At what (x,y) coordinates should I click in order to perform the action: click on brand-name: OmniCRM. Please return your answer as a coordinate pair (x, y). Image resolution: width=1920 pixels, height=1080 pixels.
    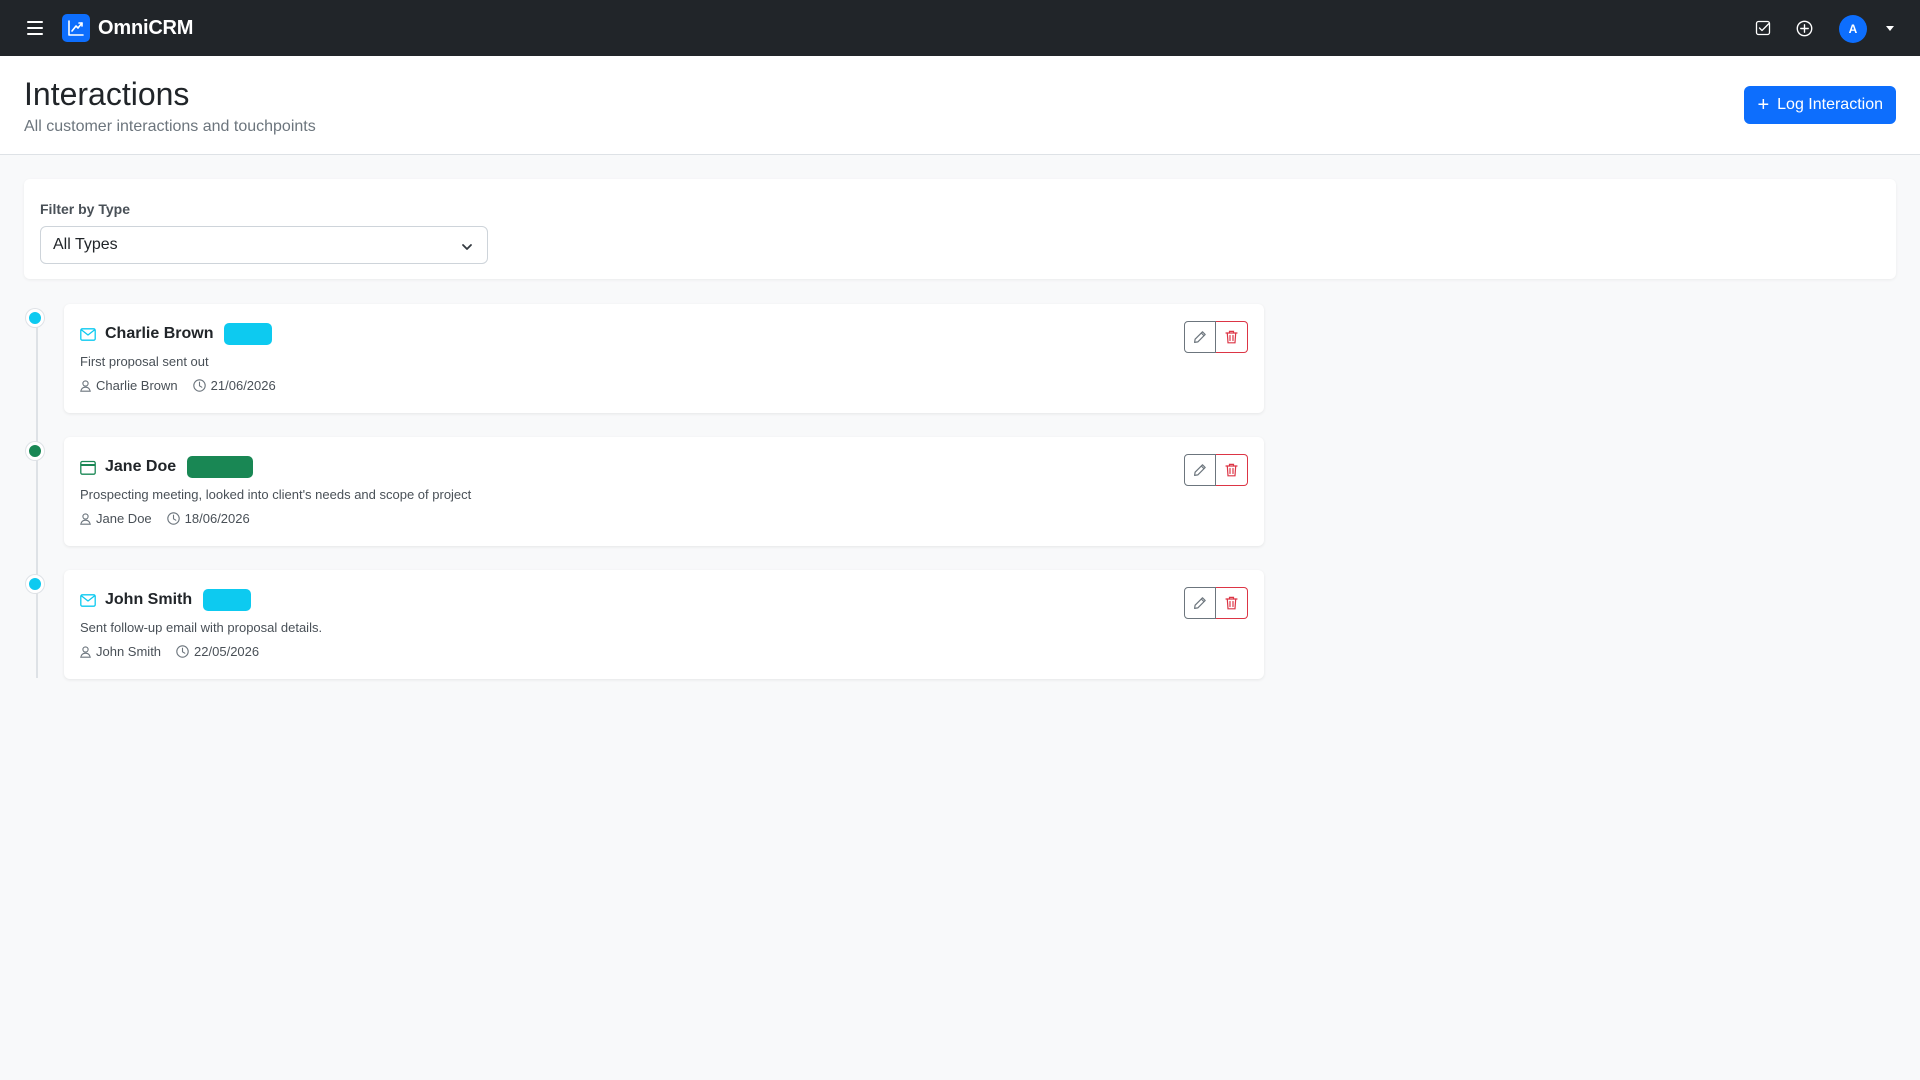
    Looking at the image, I should click on (146, 27).